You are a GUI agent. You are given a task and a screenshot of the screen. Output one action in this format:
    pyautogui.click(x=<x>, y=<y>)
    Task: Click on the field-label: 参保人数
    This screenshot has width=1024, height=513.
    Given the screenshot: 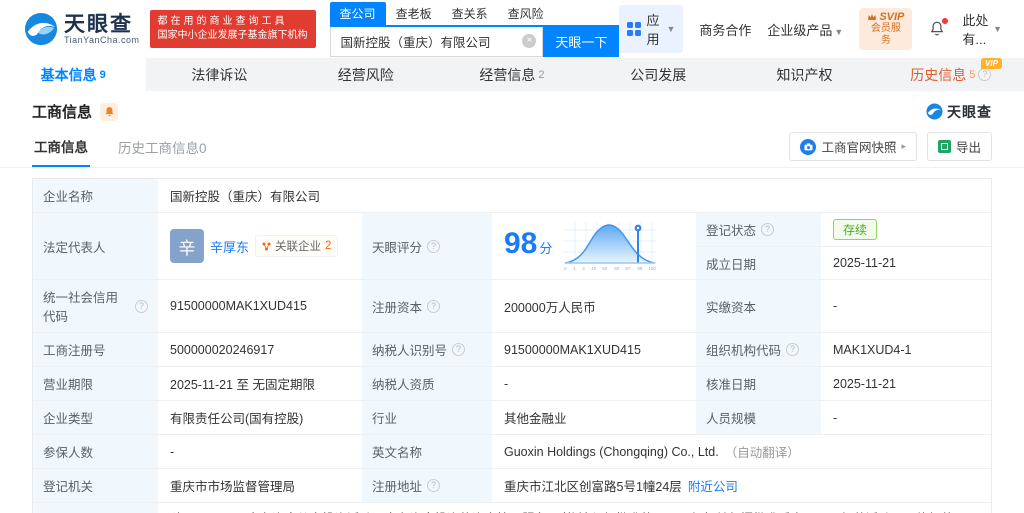 What is the action you would take?
    pyautogui.click(x=95, y=451)
    